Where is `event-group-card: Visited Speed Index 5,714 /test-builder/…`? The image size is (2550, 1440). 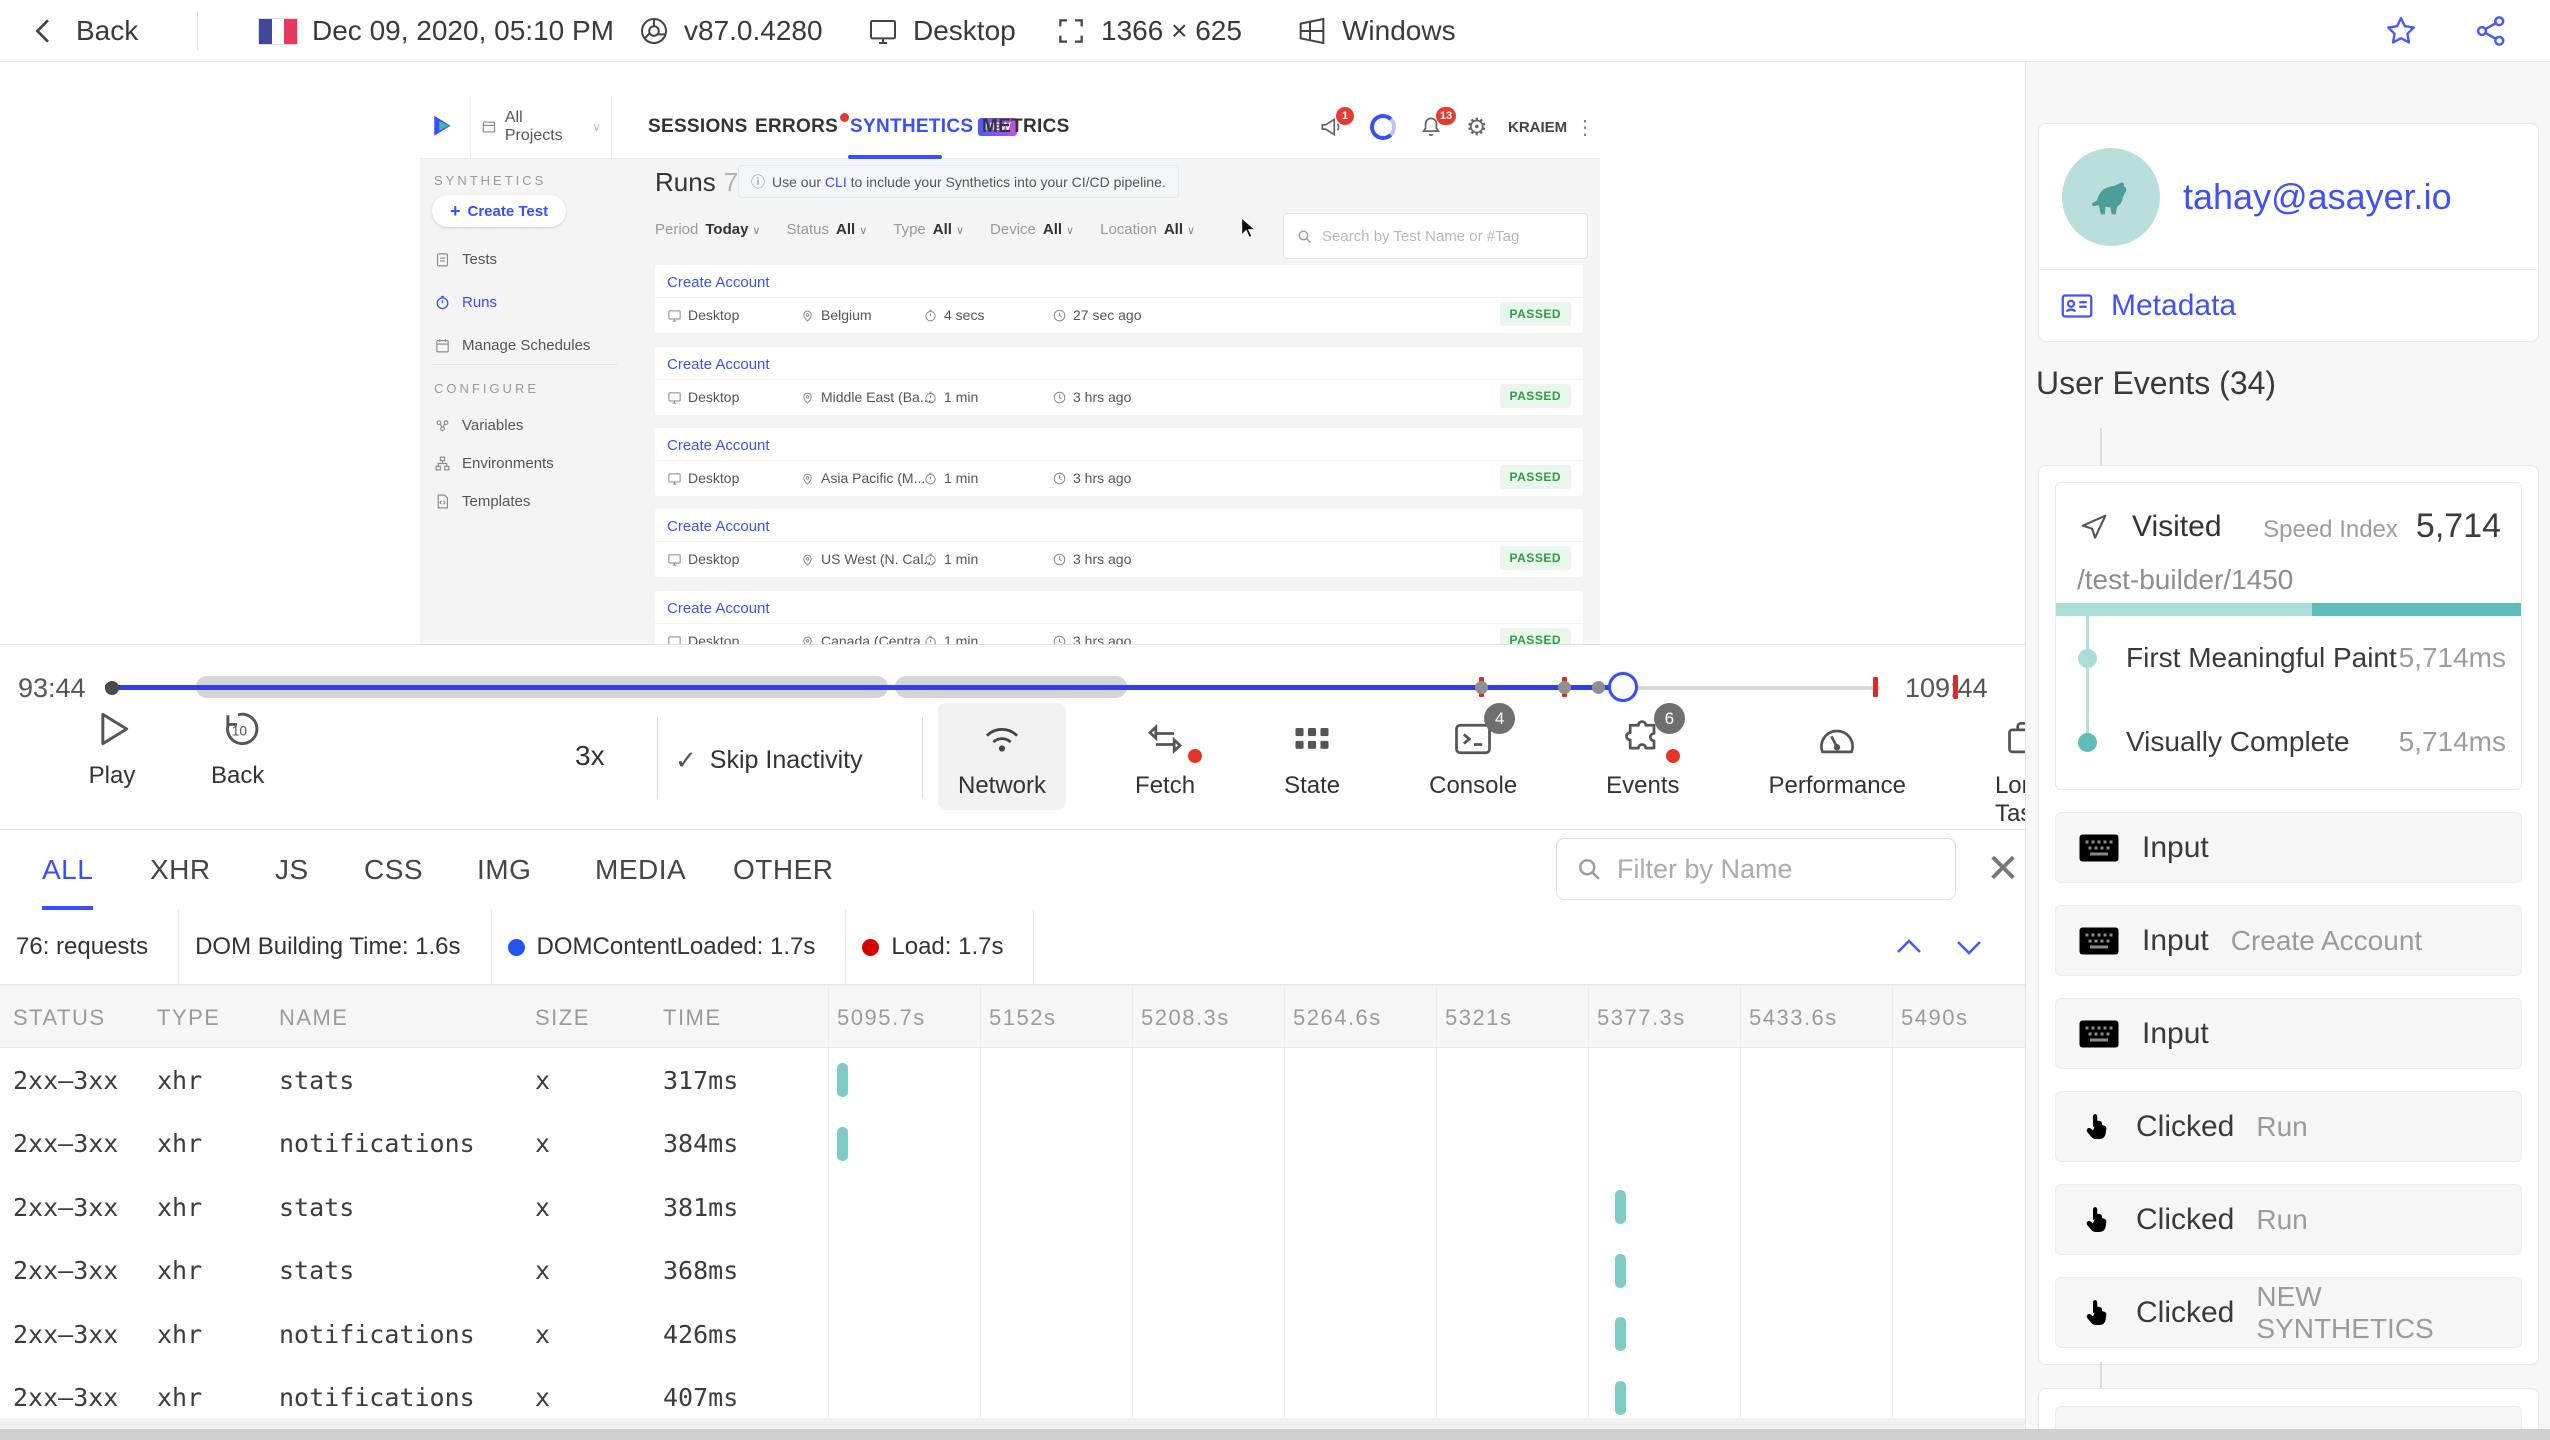 event-group-card: Visited Speed Index 5,714 /test-builder/… is located at coordinates (2288, 915).